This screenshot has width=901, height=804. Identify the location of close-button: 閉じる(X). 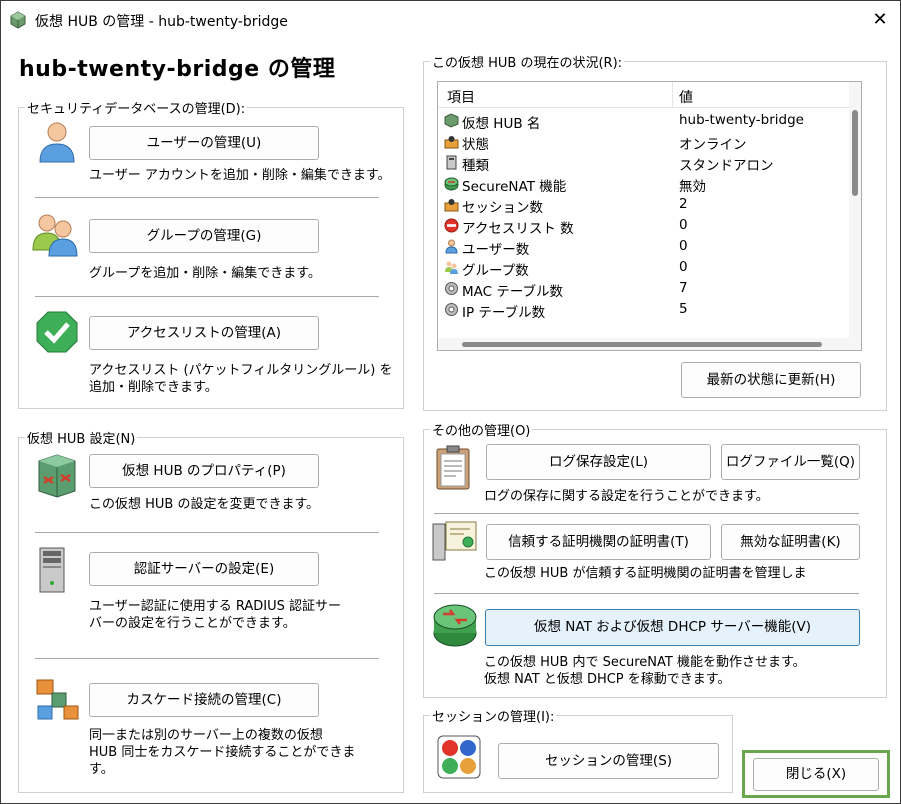
(816, 774).